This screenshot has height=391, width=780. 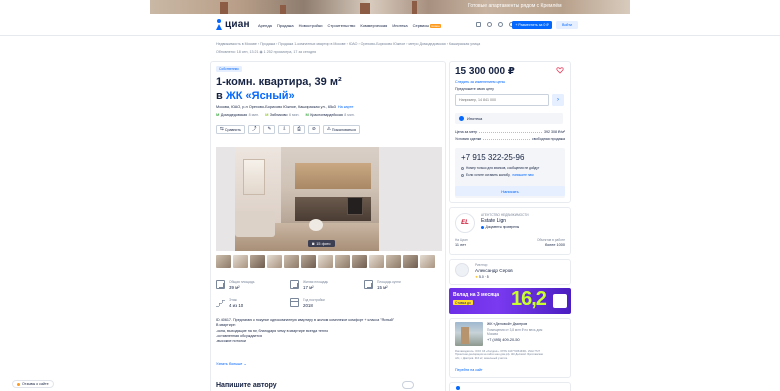 What do you see at coordinates (230, 129) in the screenshot?
I see `compare-button: ⇆ Сравнить` at bounding box center [230, 129].